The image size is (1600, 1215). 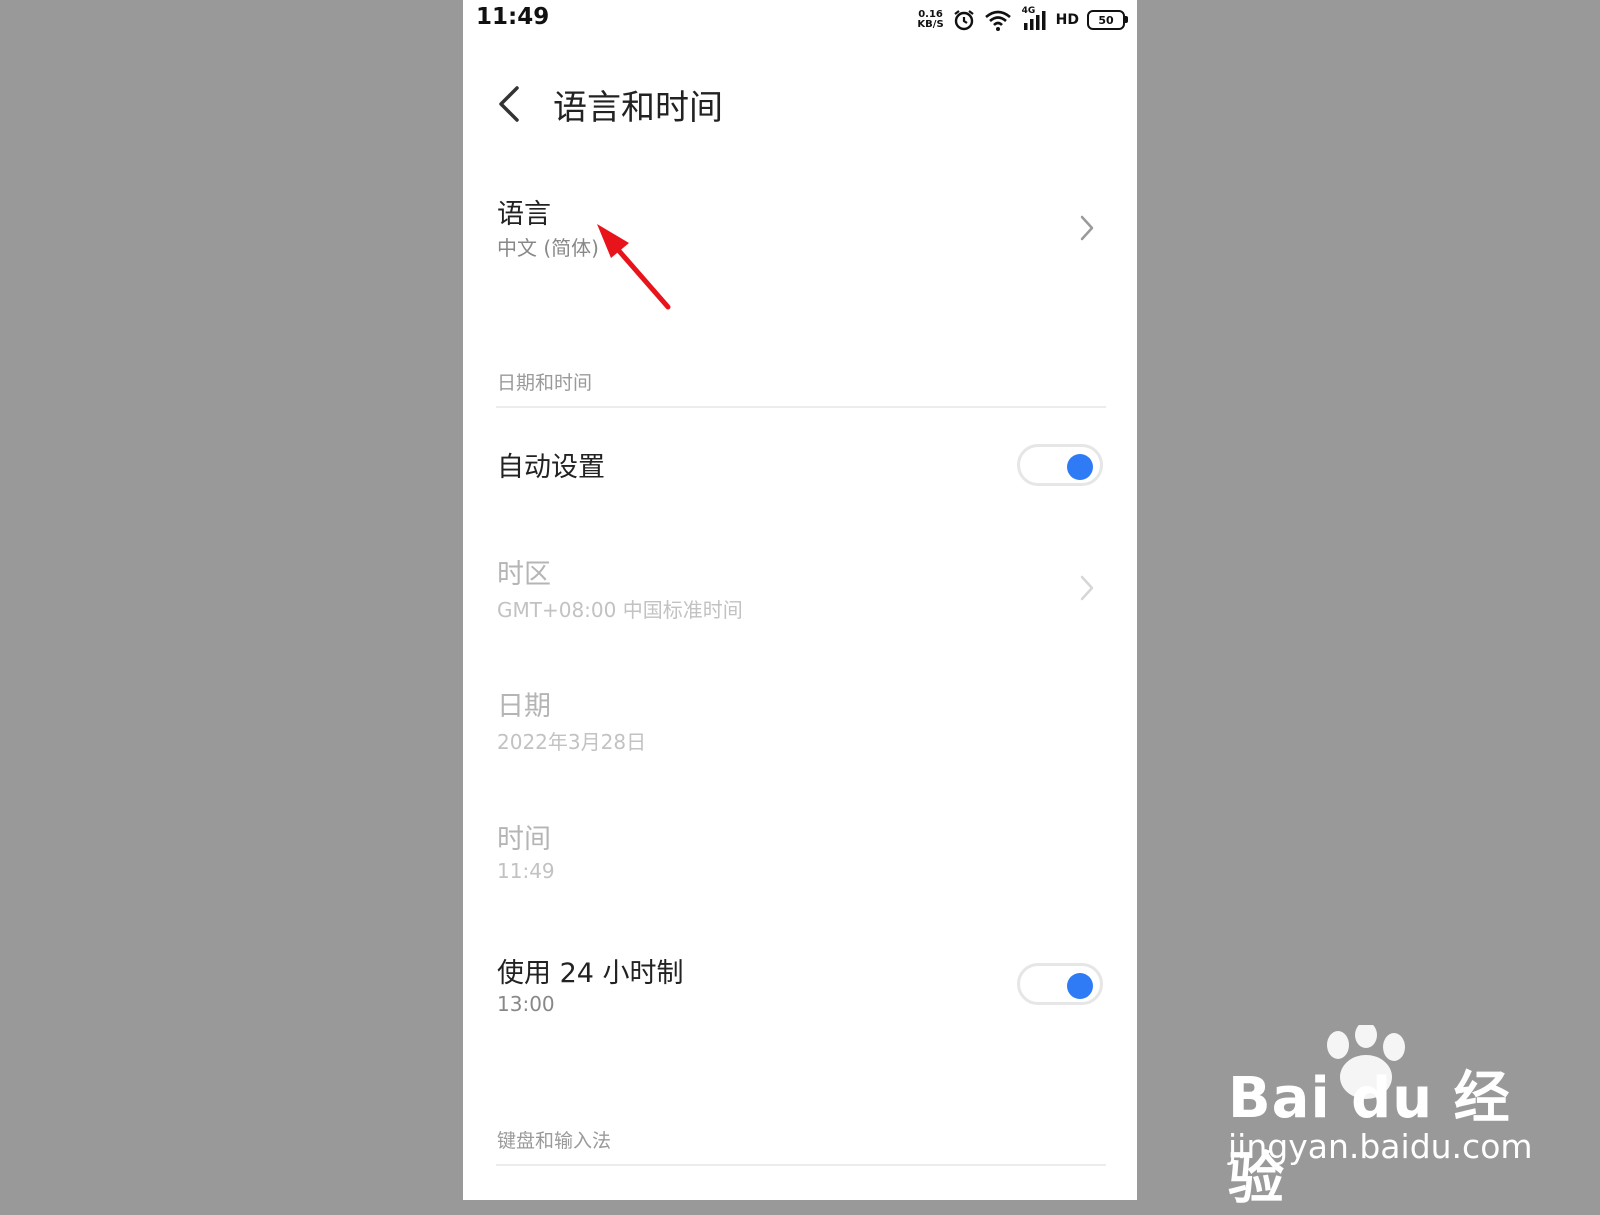 What do you see at coordinates (1067, 20) in the screenshot?
I see `hd-voice-badge: HD` at bounding box center [1067, 20].